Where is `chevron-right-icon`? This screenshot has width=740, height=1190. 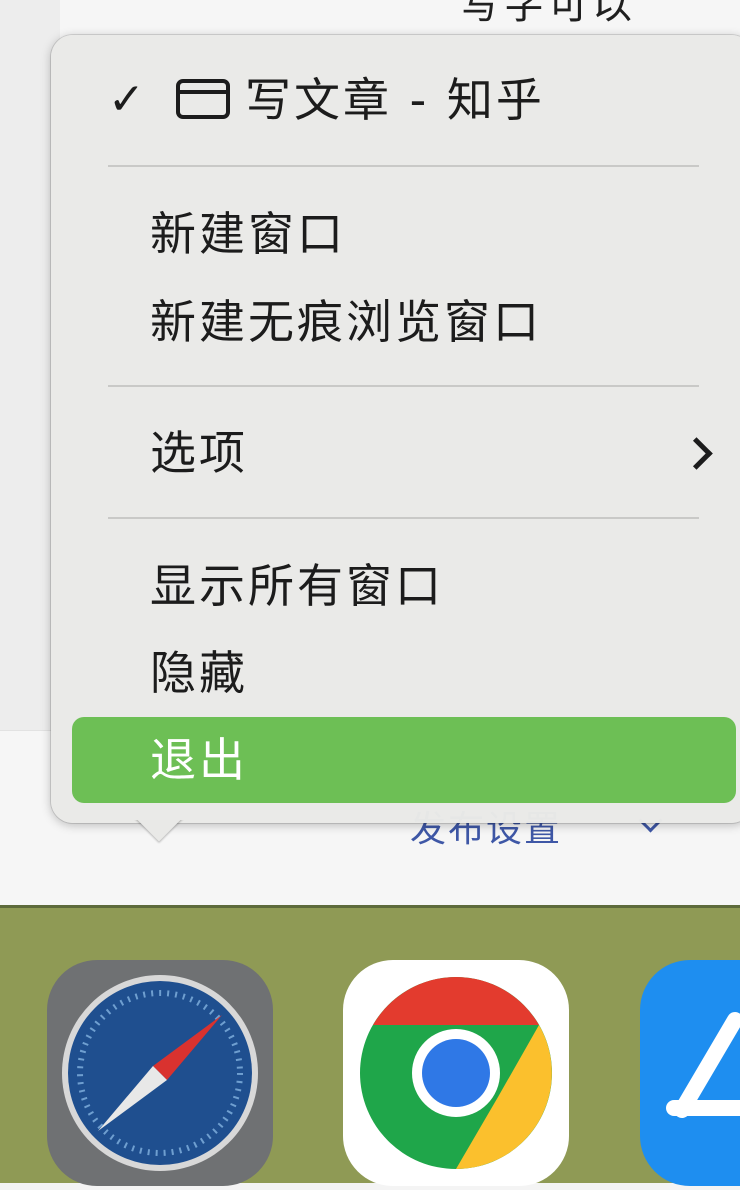 chevron-right-icon is located at coordinates (696, 453).